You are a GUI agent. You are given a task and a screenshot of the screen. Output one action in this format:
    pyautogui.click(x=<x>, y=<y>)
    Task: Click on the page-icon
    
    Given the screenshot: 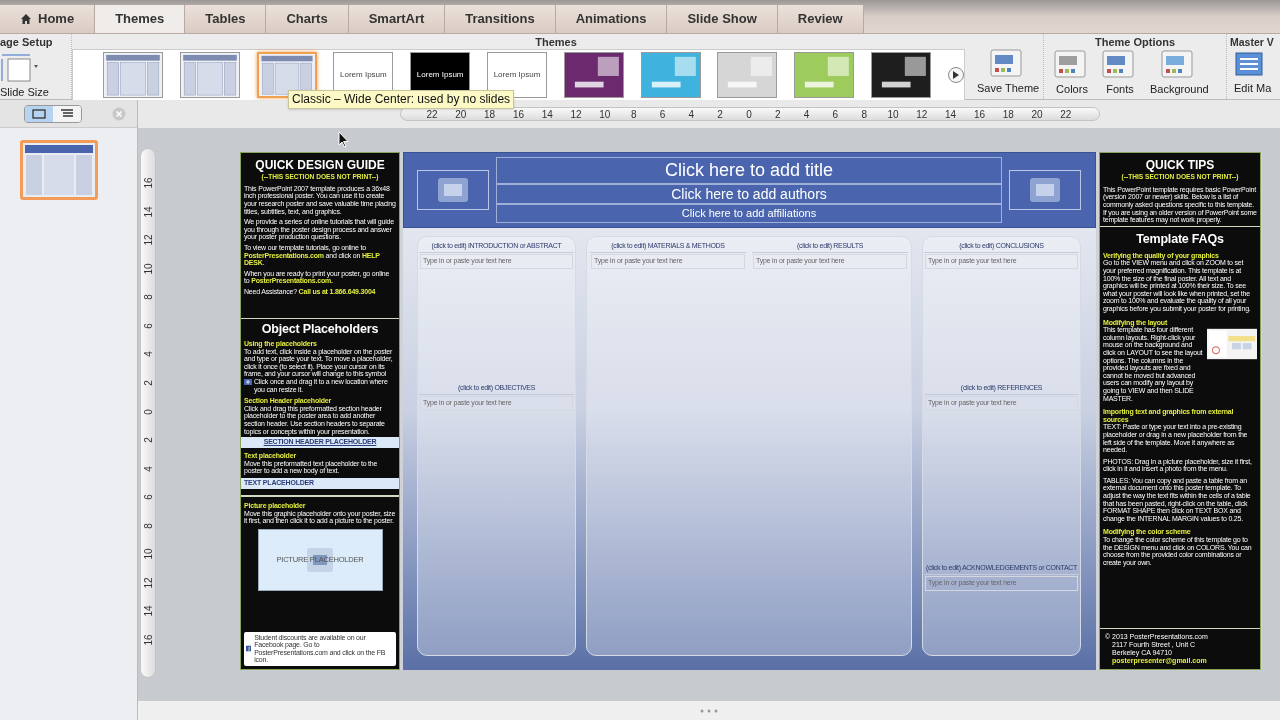 What is the action you would take?
    pyautogui.click(x=20, y=68)
    